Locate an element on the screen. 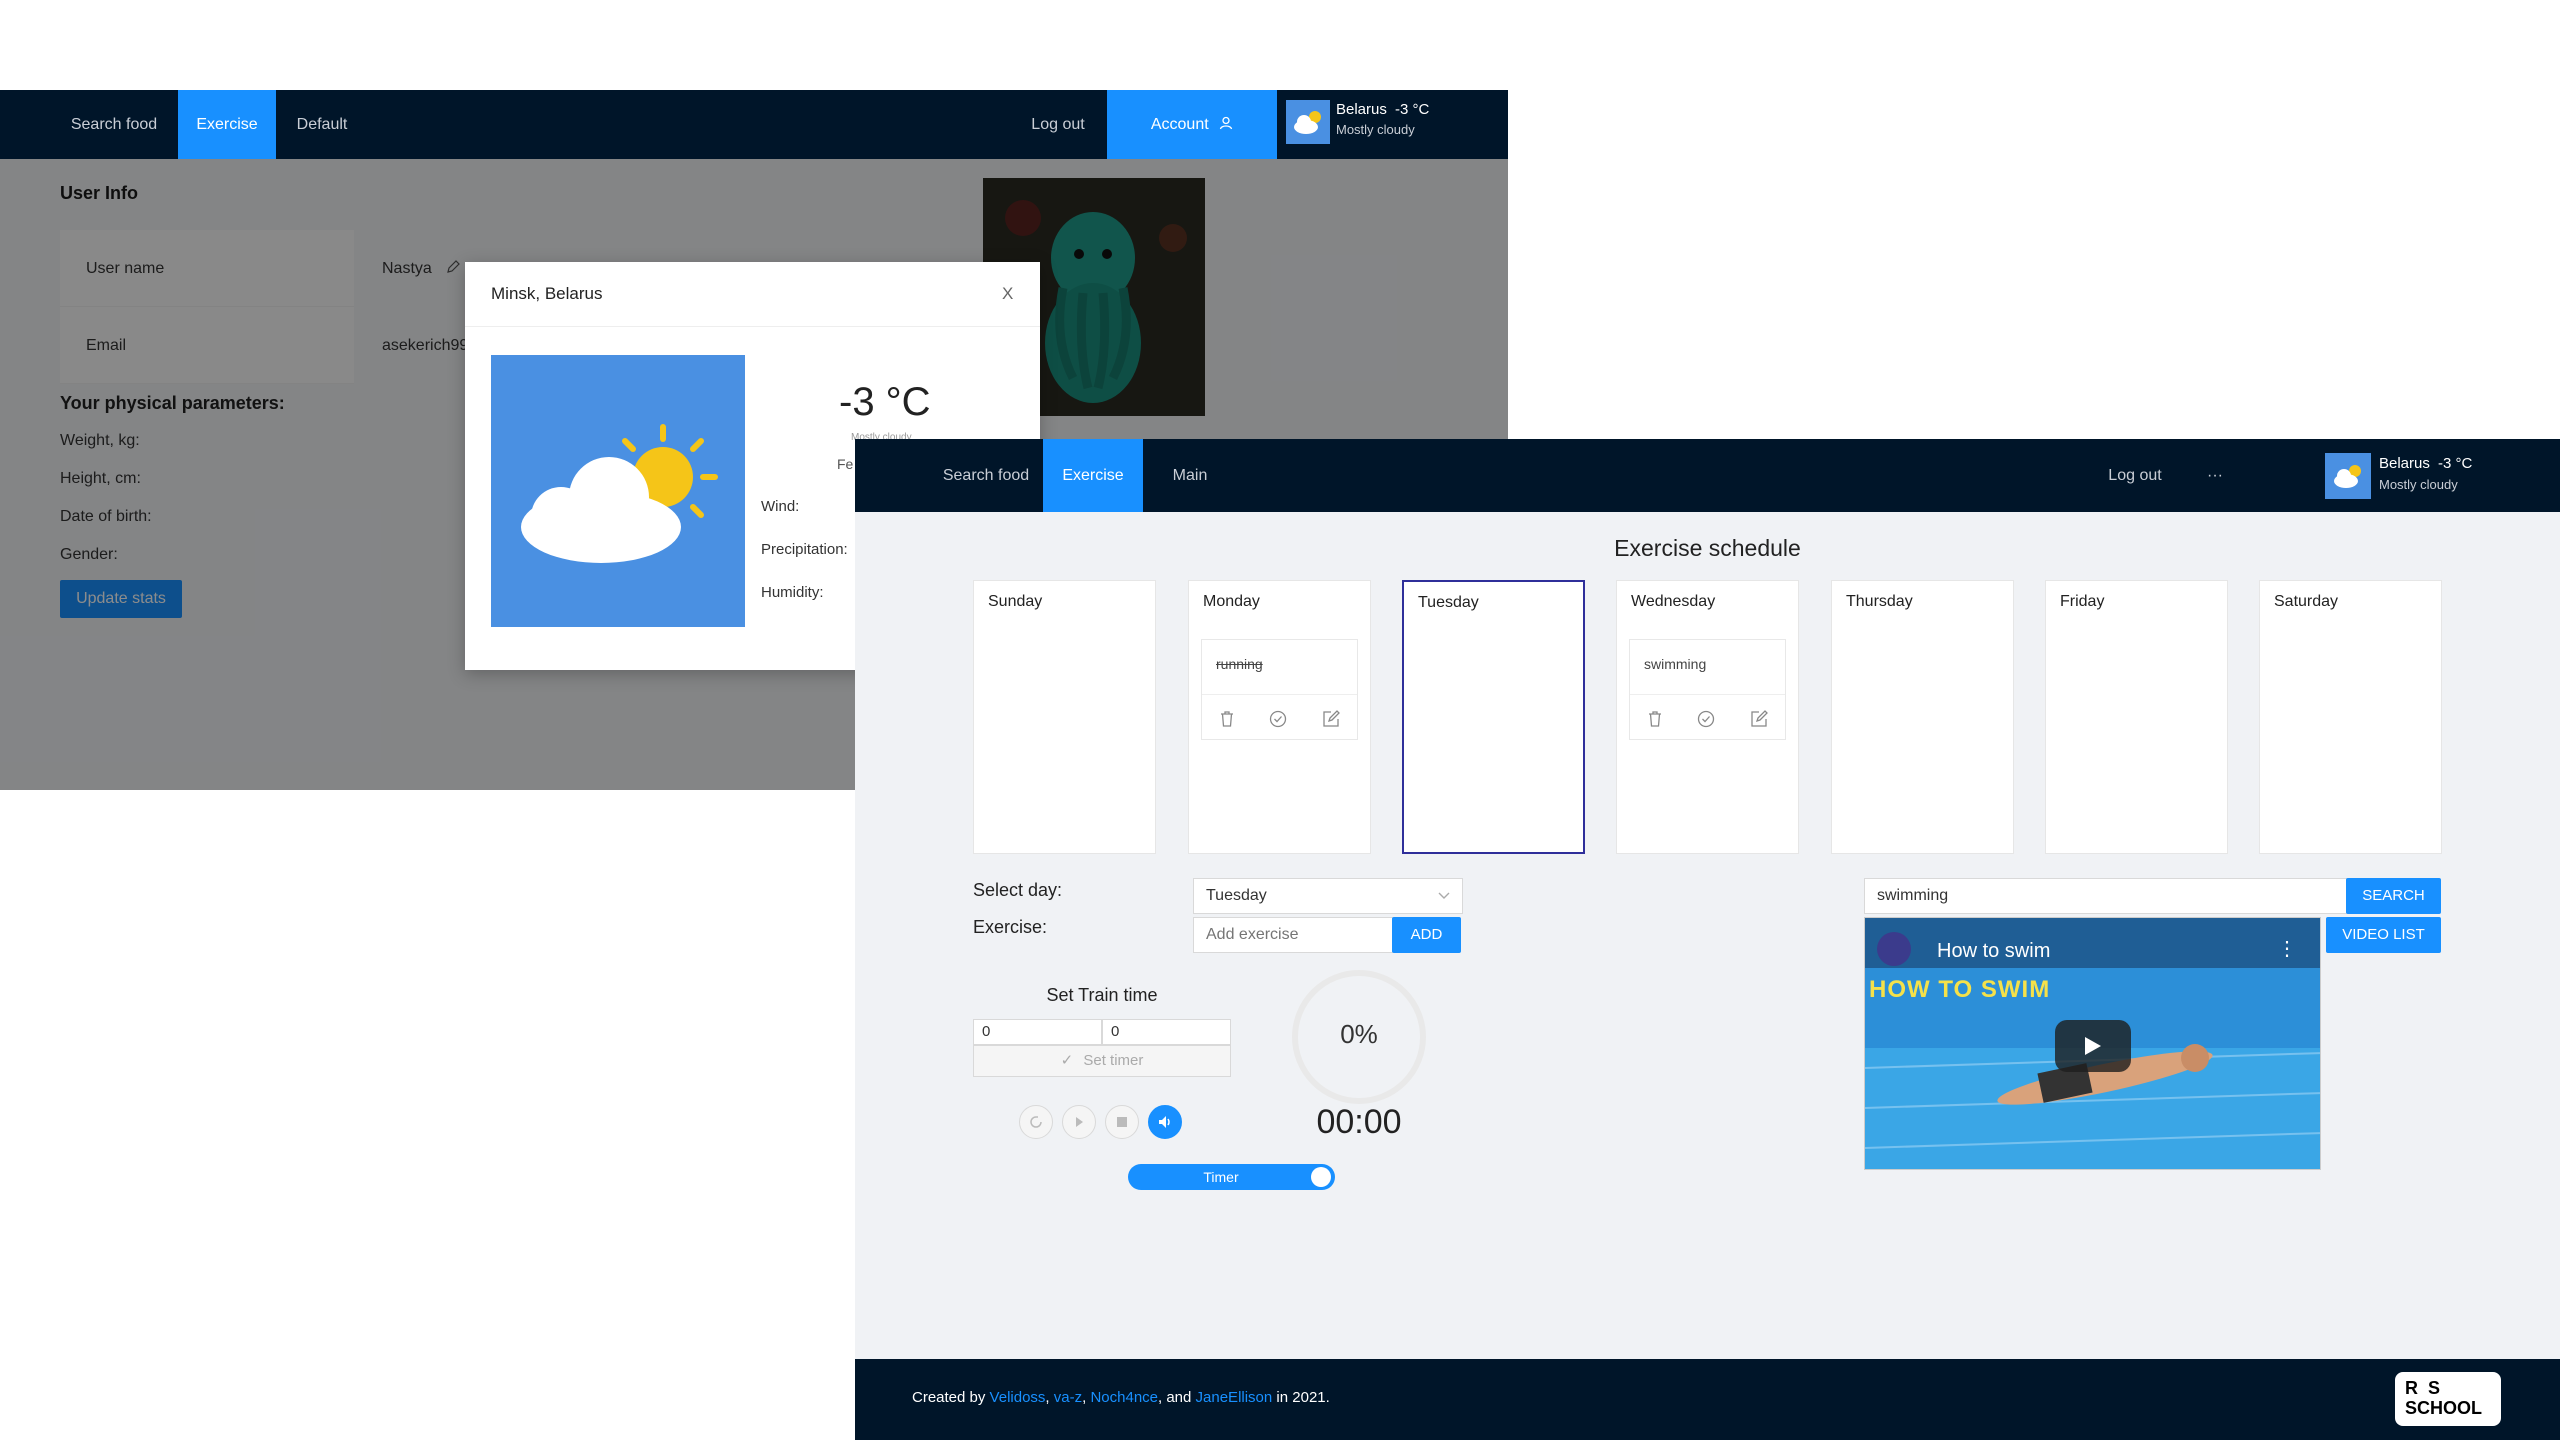 The image size is (2560, 1440). stop-button is located at coordinates (1122, 1122).